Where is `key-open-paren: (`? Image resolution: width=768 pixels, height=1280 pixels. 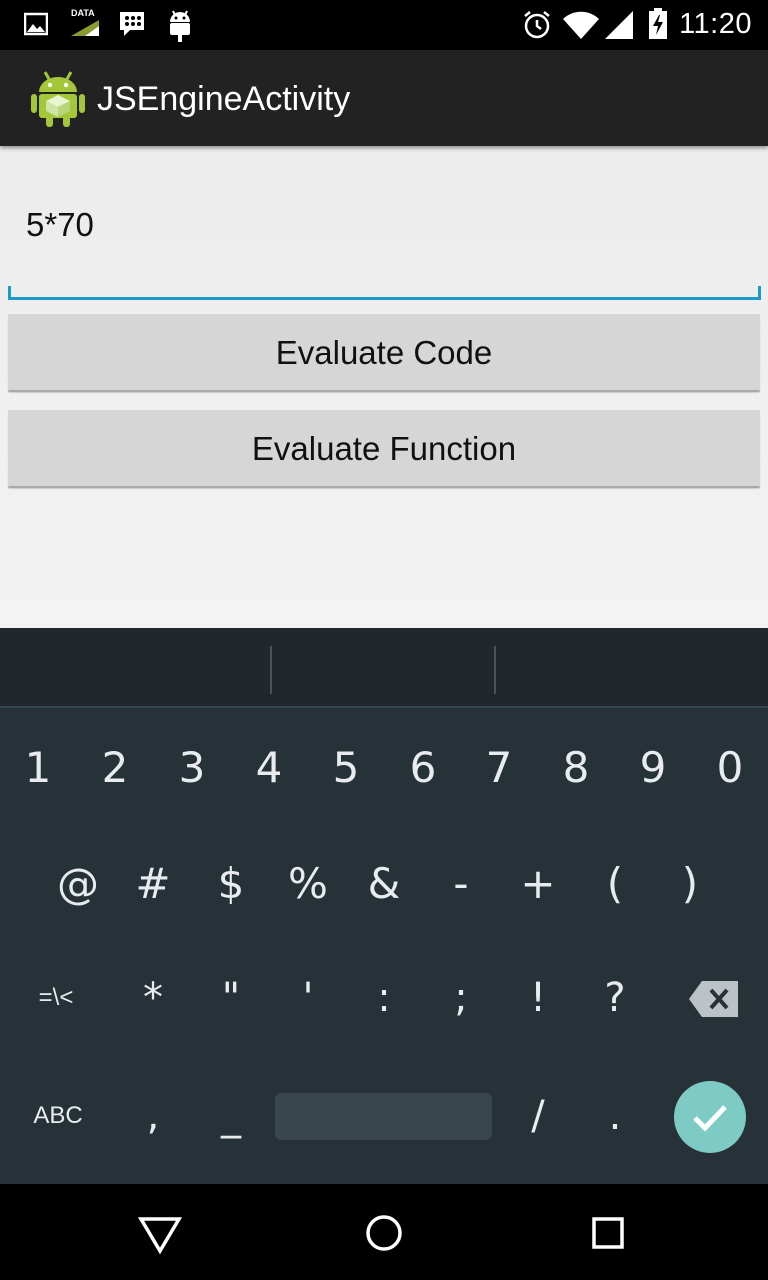 key-open-paren: ( is located at coordinates (615, 884).